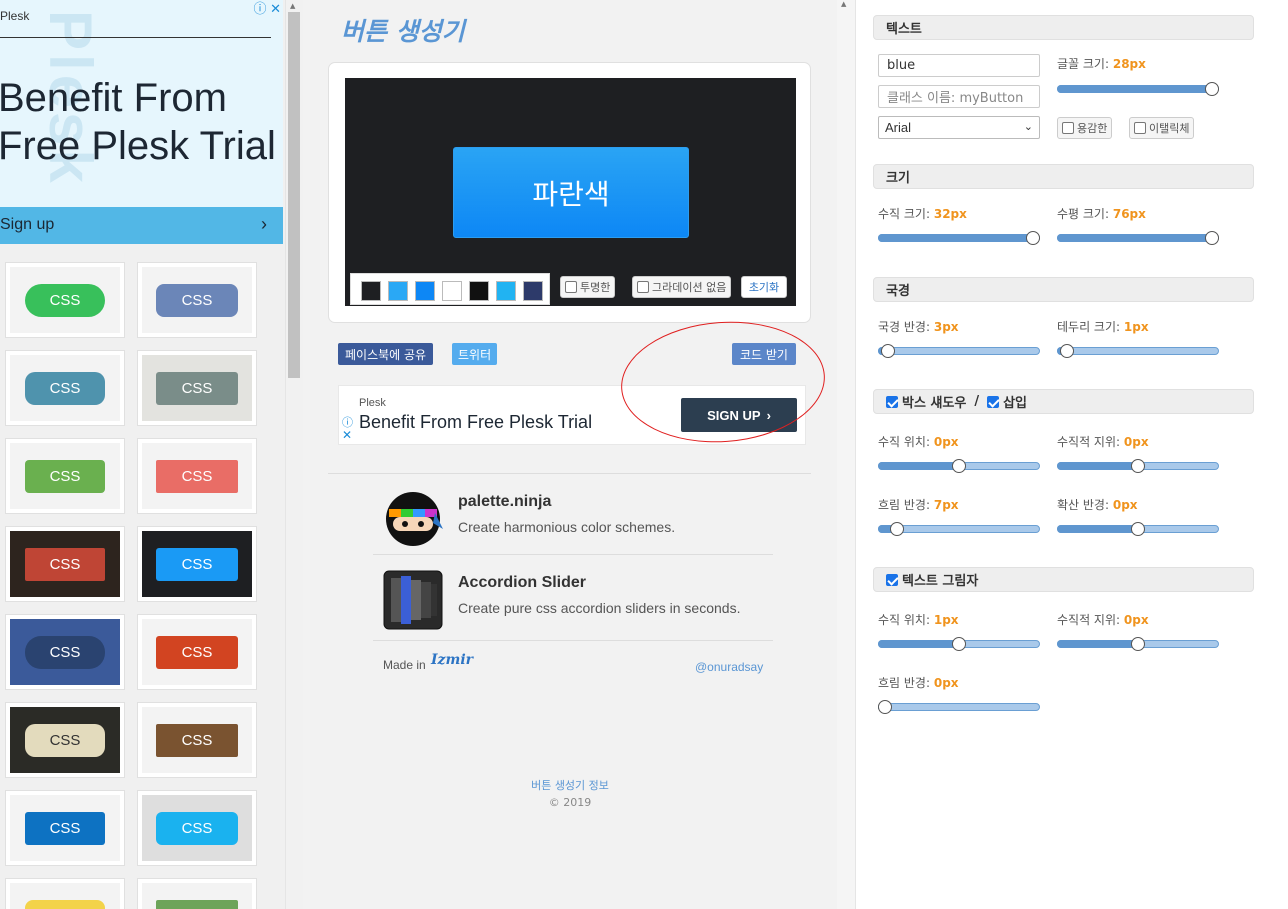 Image resolution: width=1288 pixels, height=909 pixels. Describe the element at coordinates (1134, 238) in the screenshot. I see `slider-fill` at that location.